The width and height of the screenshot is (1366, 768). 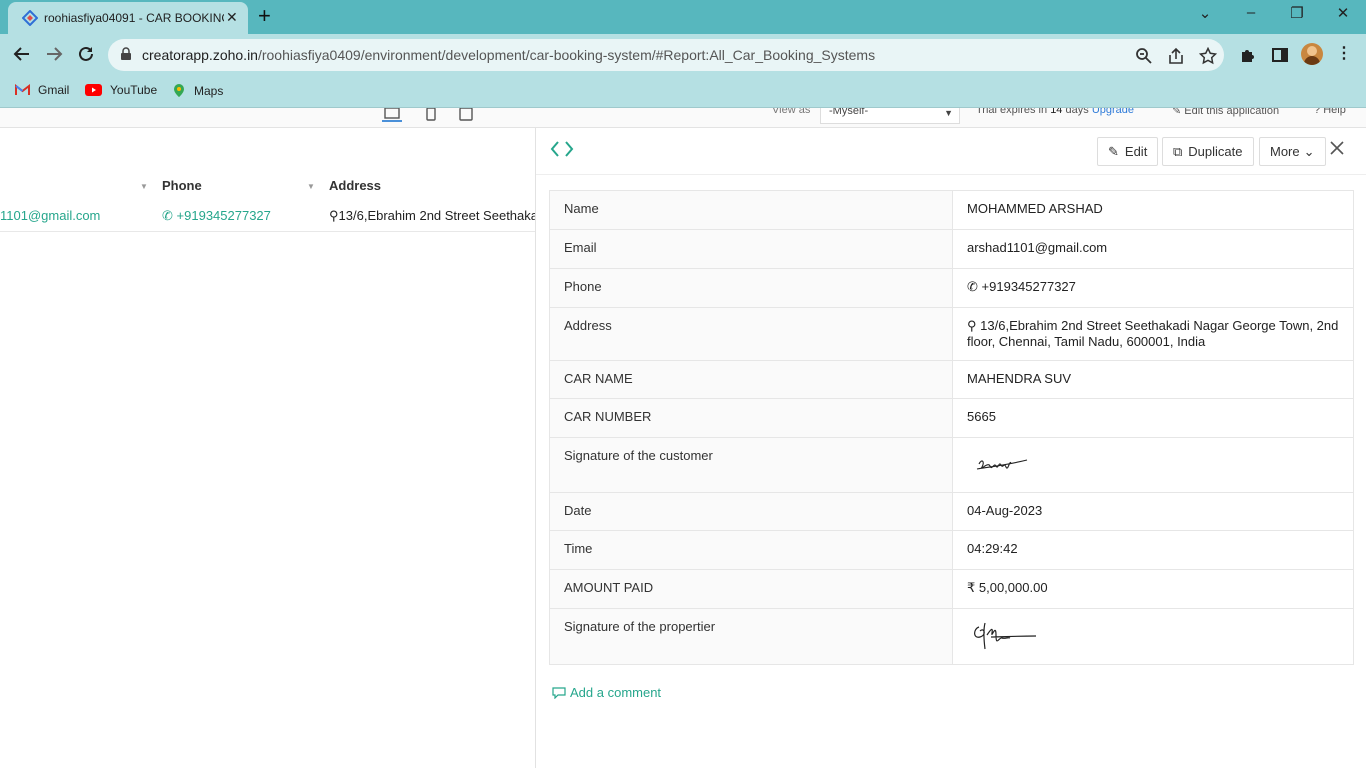 I want to click on row-phone: ✆ +919345277327, so click(x=216, y=216).